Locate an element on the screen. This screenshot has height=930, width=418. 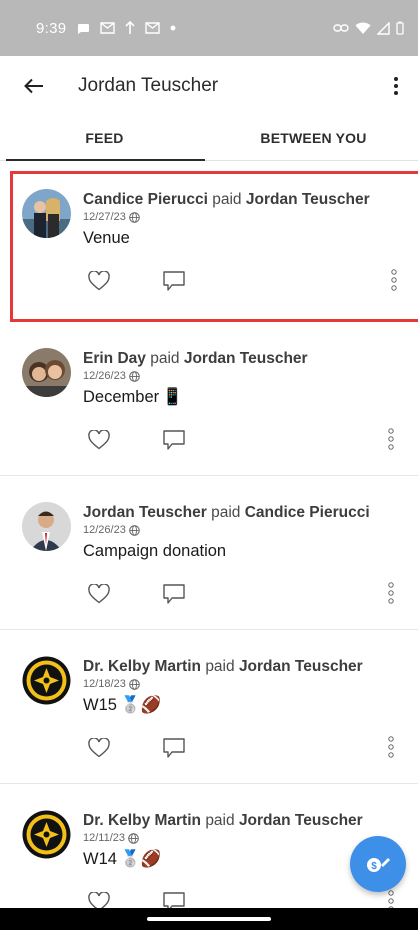
note-text: Venue is located at coordinates (106, 238).